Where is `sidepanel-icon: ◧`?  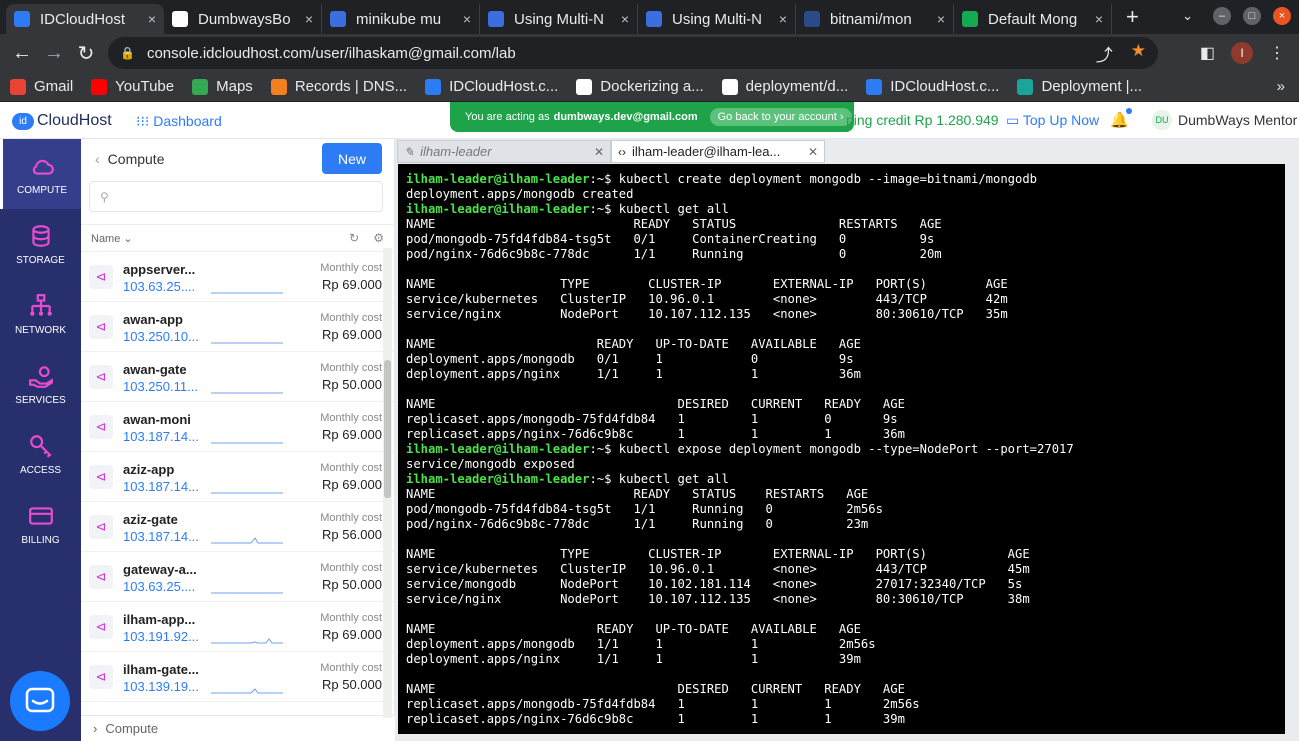
sidepanel-icon: ◧ is located at coordinates (1207, 53).